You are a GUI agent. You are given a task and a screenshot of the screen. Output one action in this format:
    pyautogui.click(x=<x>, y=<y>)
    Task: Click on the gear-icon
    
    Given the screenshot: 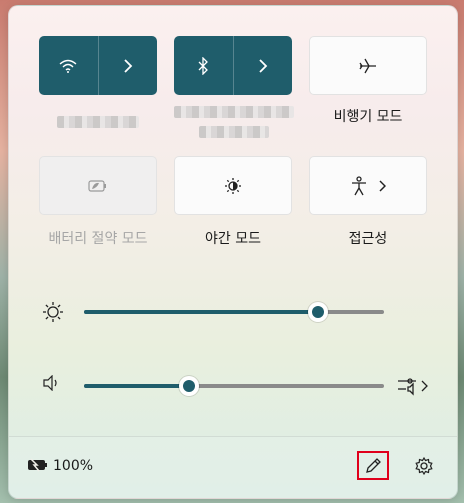 What is the action you would take?
    pyautogui.click(x=424, y=466)
    